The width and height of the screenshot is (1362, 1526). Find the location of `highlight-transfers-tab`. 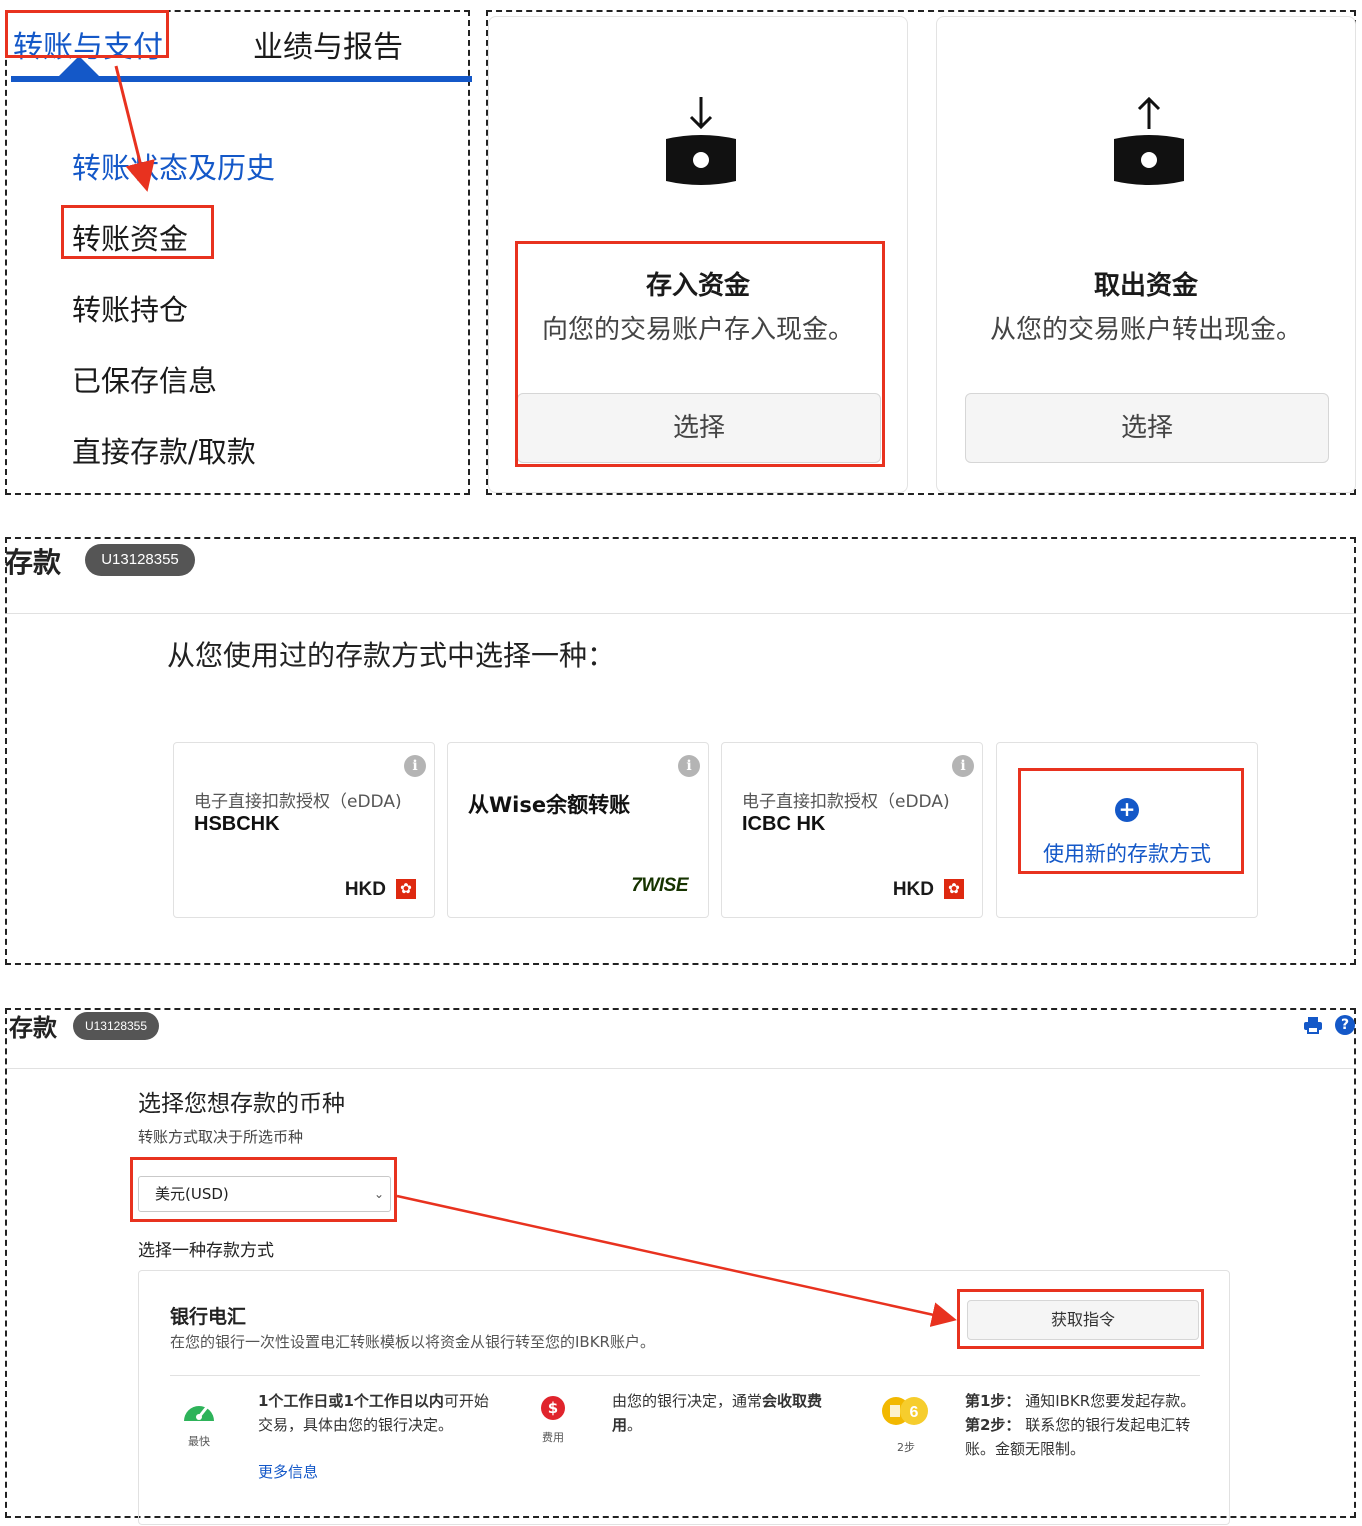

highlight-transfers-tab is located at coordinates (87, 34).